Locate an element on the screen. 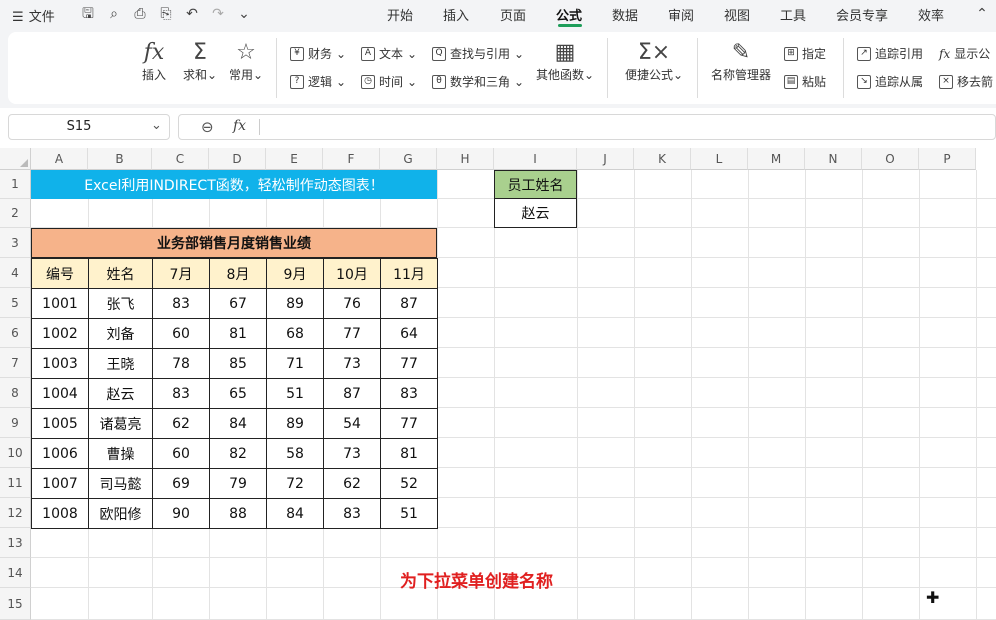 The width and height of the screenshot is (996, 620). tab-insert: 插入 is located at coordinates (456, 14).